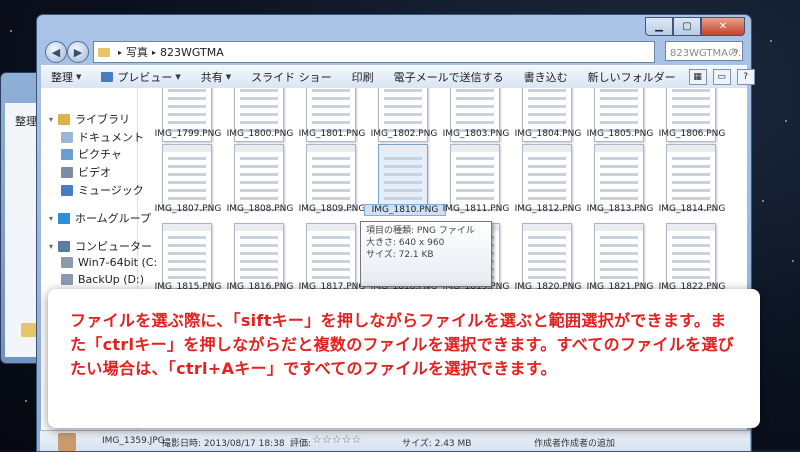 Image resolution: width=800 pixels, height=452 pixels. Describe the element at coordinates (692, 209) in the screenshot. I see `file-name: IMG_1814.PNG` at that location.